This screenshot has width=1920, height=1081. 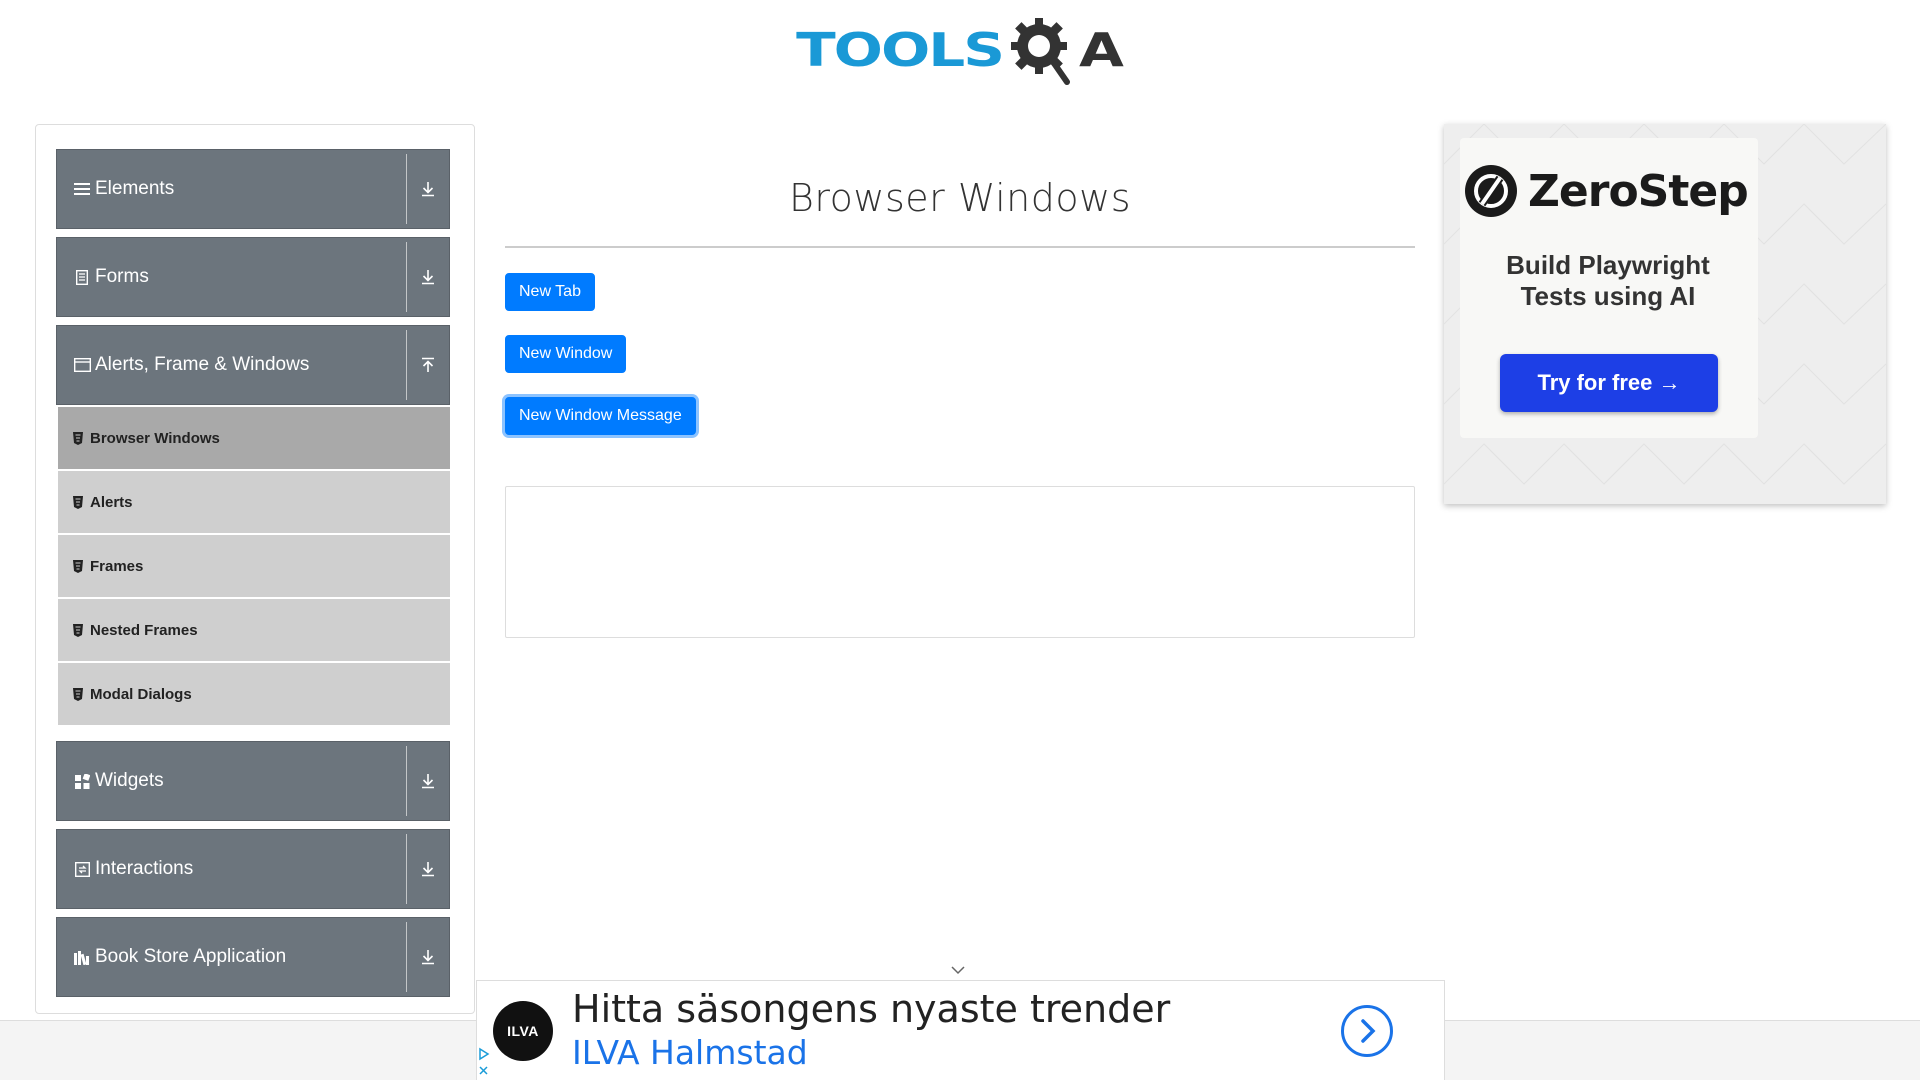 I want to click on gear-magnifier-icon, so click(x=1040, y=51).